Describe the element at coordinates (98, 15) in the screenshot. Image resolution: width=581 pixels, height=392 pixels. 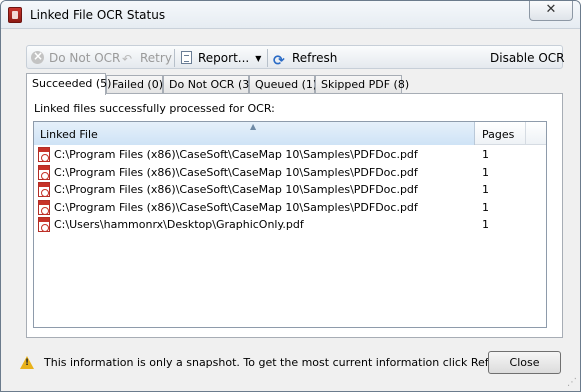
I see `window-title: Linked File OCR Status` at that location.